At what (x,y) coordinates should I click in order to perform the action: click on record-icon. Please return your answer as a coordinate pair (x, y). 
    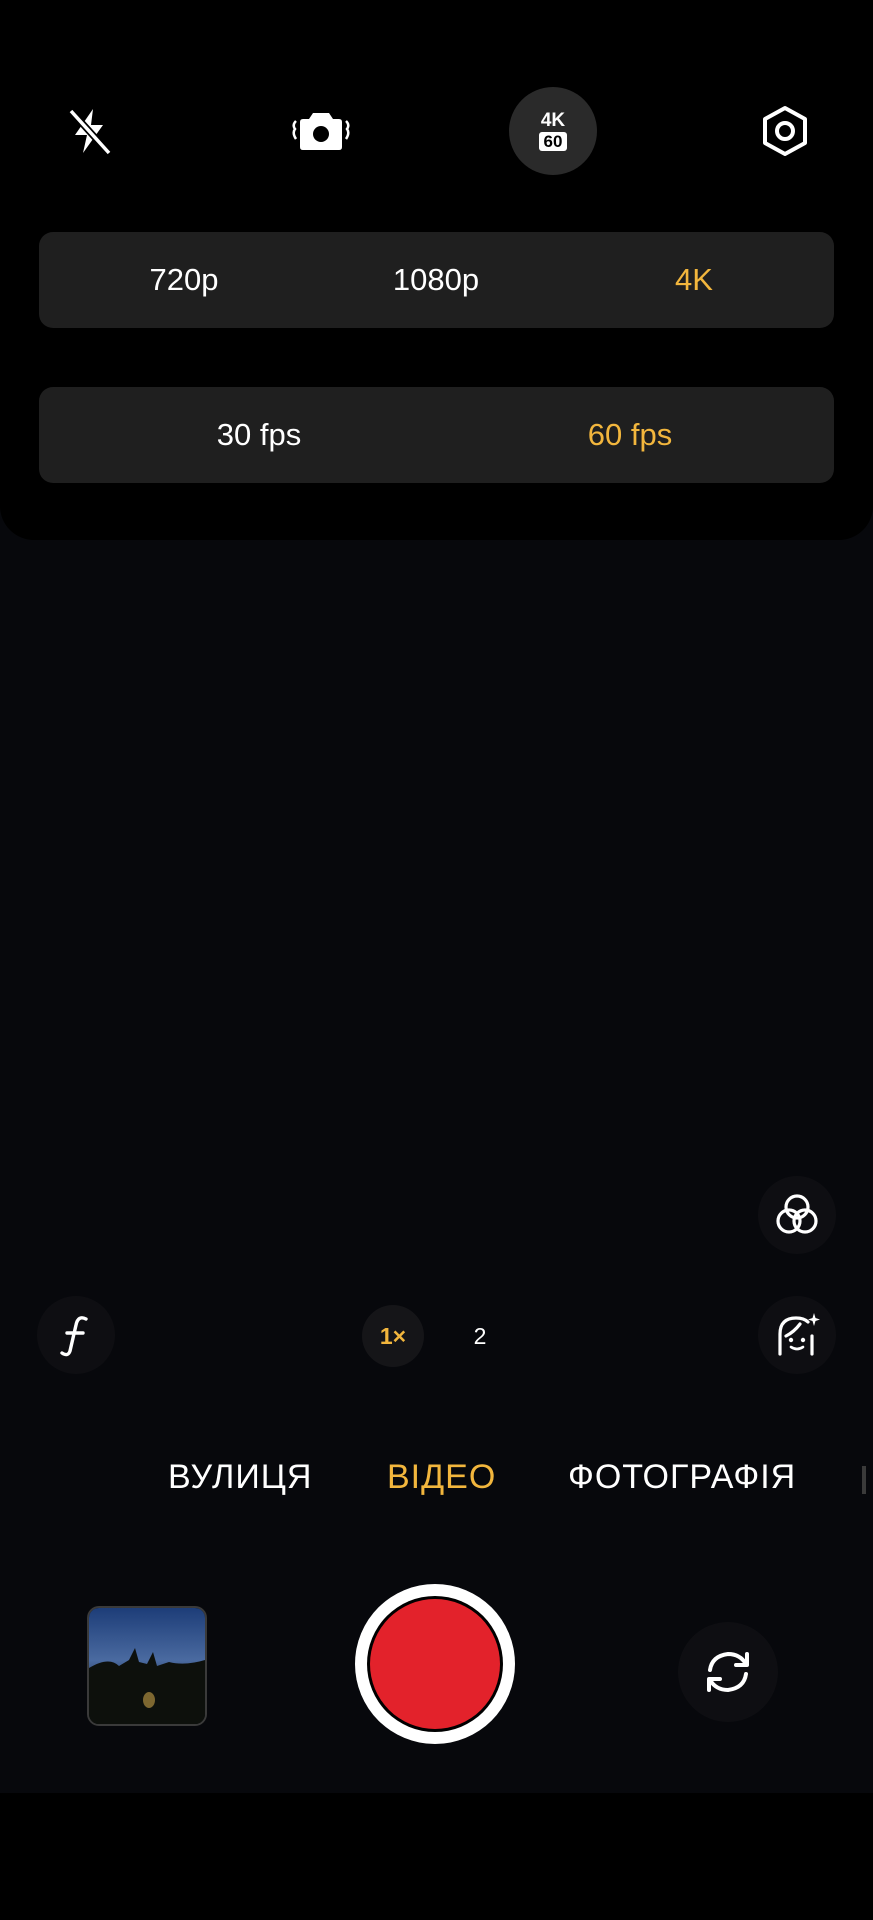
    Looking at the image, I should click on (435, 1664).